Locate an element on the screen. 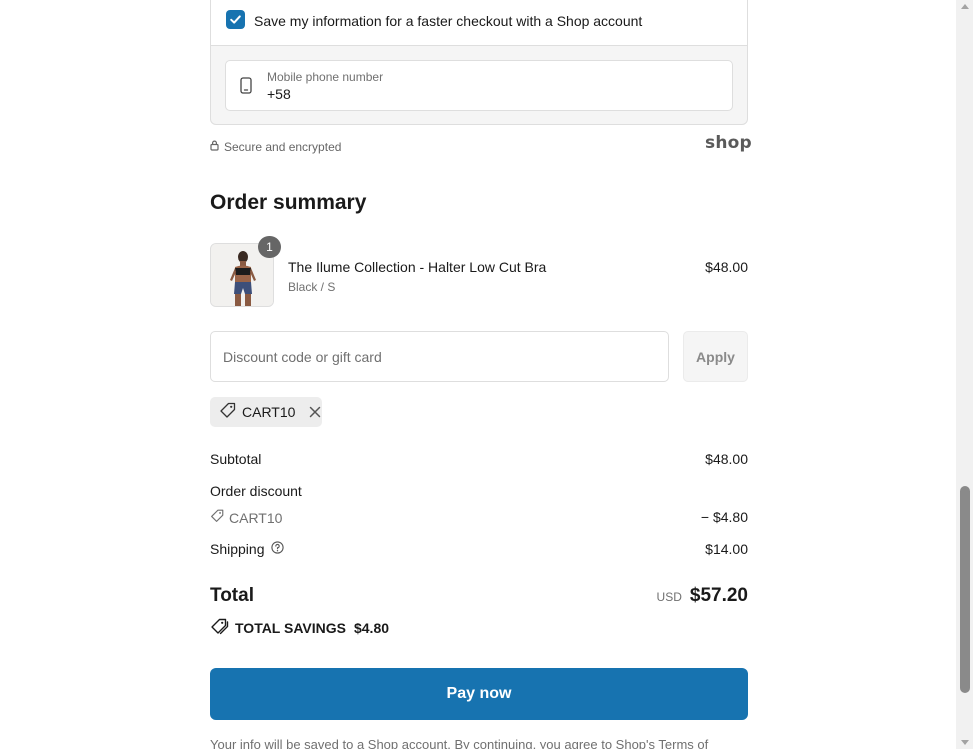  product-price: $48.00 is located at coordinates (726, 267).